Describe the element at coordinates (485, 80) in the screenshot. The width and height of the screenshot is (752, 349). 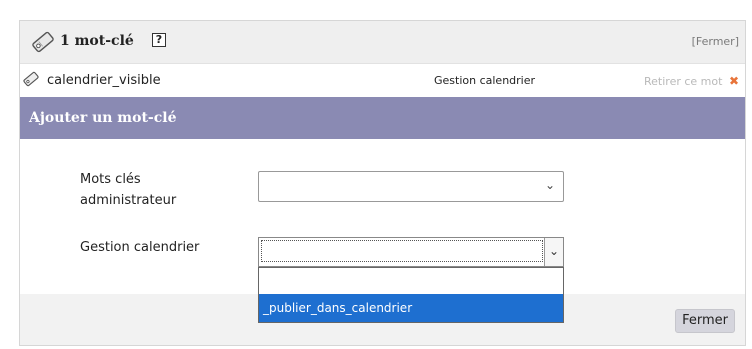
I see `keyword-group: Gestion calendrier` at that location.